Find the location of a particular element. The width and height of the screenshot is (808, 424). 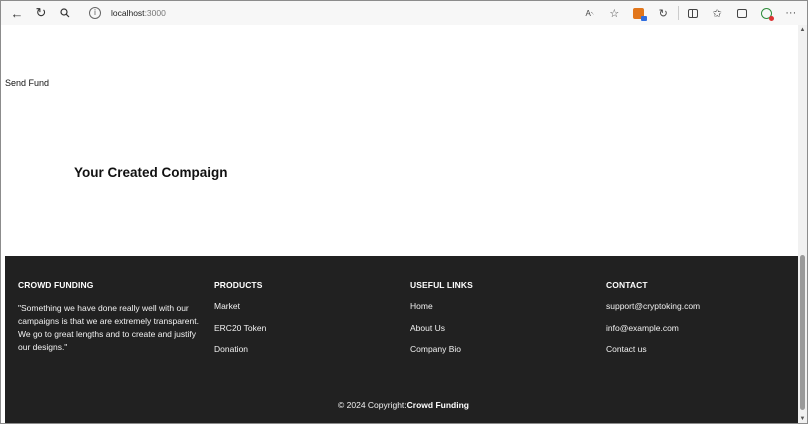

favorite-star-icon: ☆ is located at coordinates (614, 13).